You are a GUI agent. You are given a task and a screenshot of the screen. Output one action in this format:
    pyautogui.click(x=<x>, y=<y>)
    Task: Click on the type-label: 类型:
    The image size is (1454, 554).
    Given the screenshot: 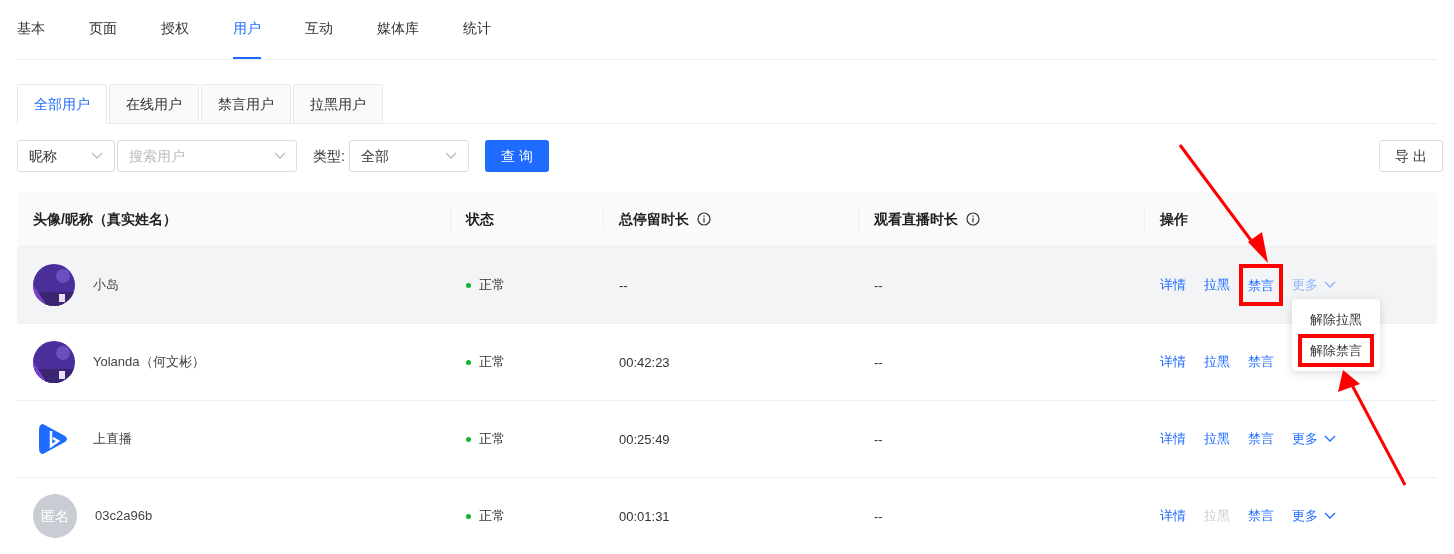 What is the action you would take?
    pyautogui.click(x=329, y=156)
    